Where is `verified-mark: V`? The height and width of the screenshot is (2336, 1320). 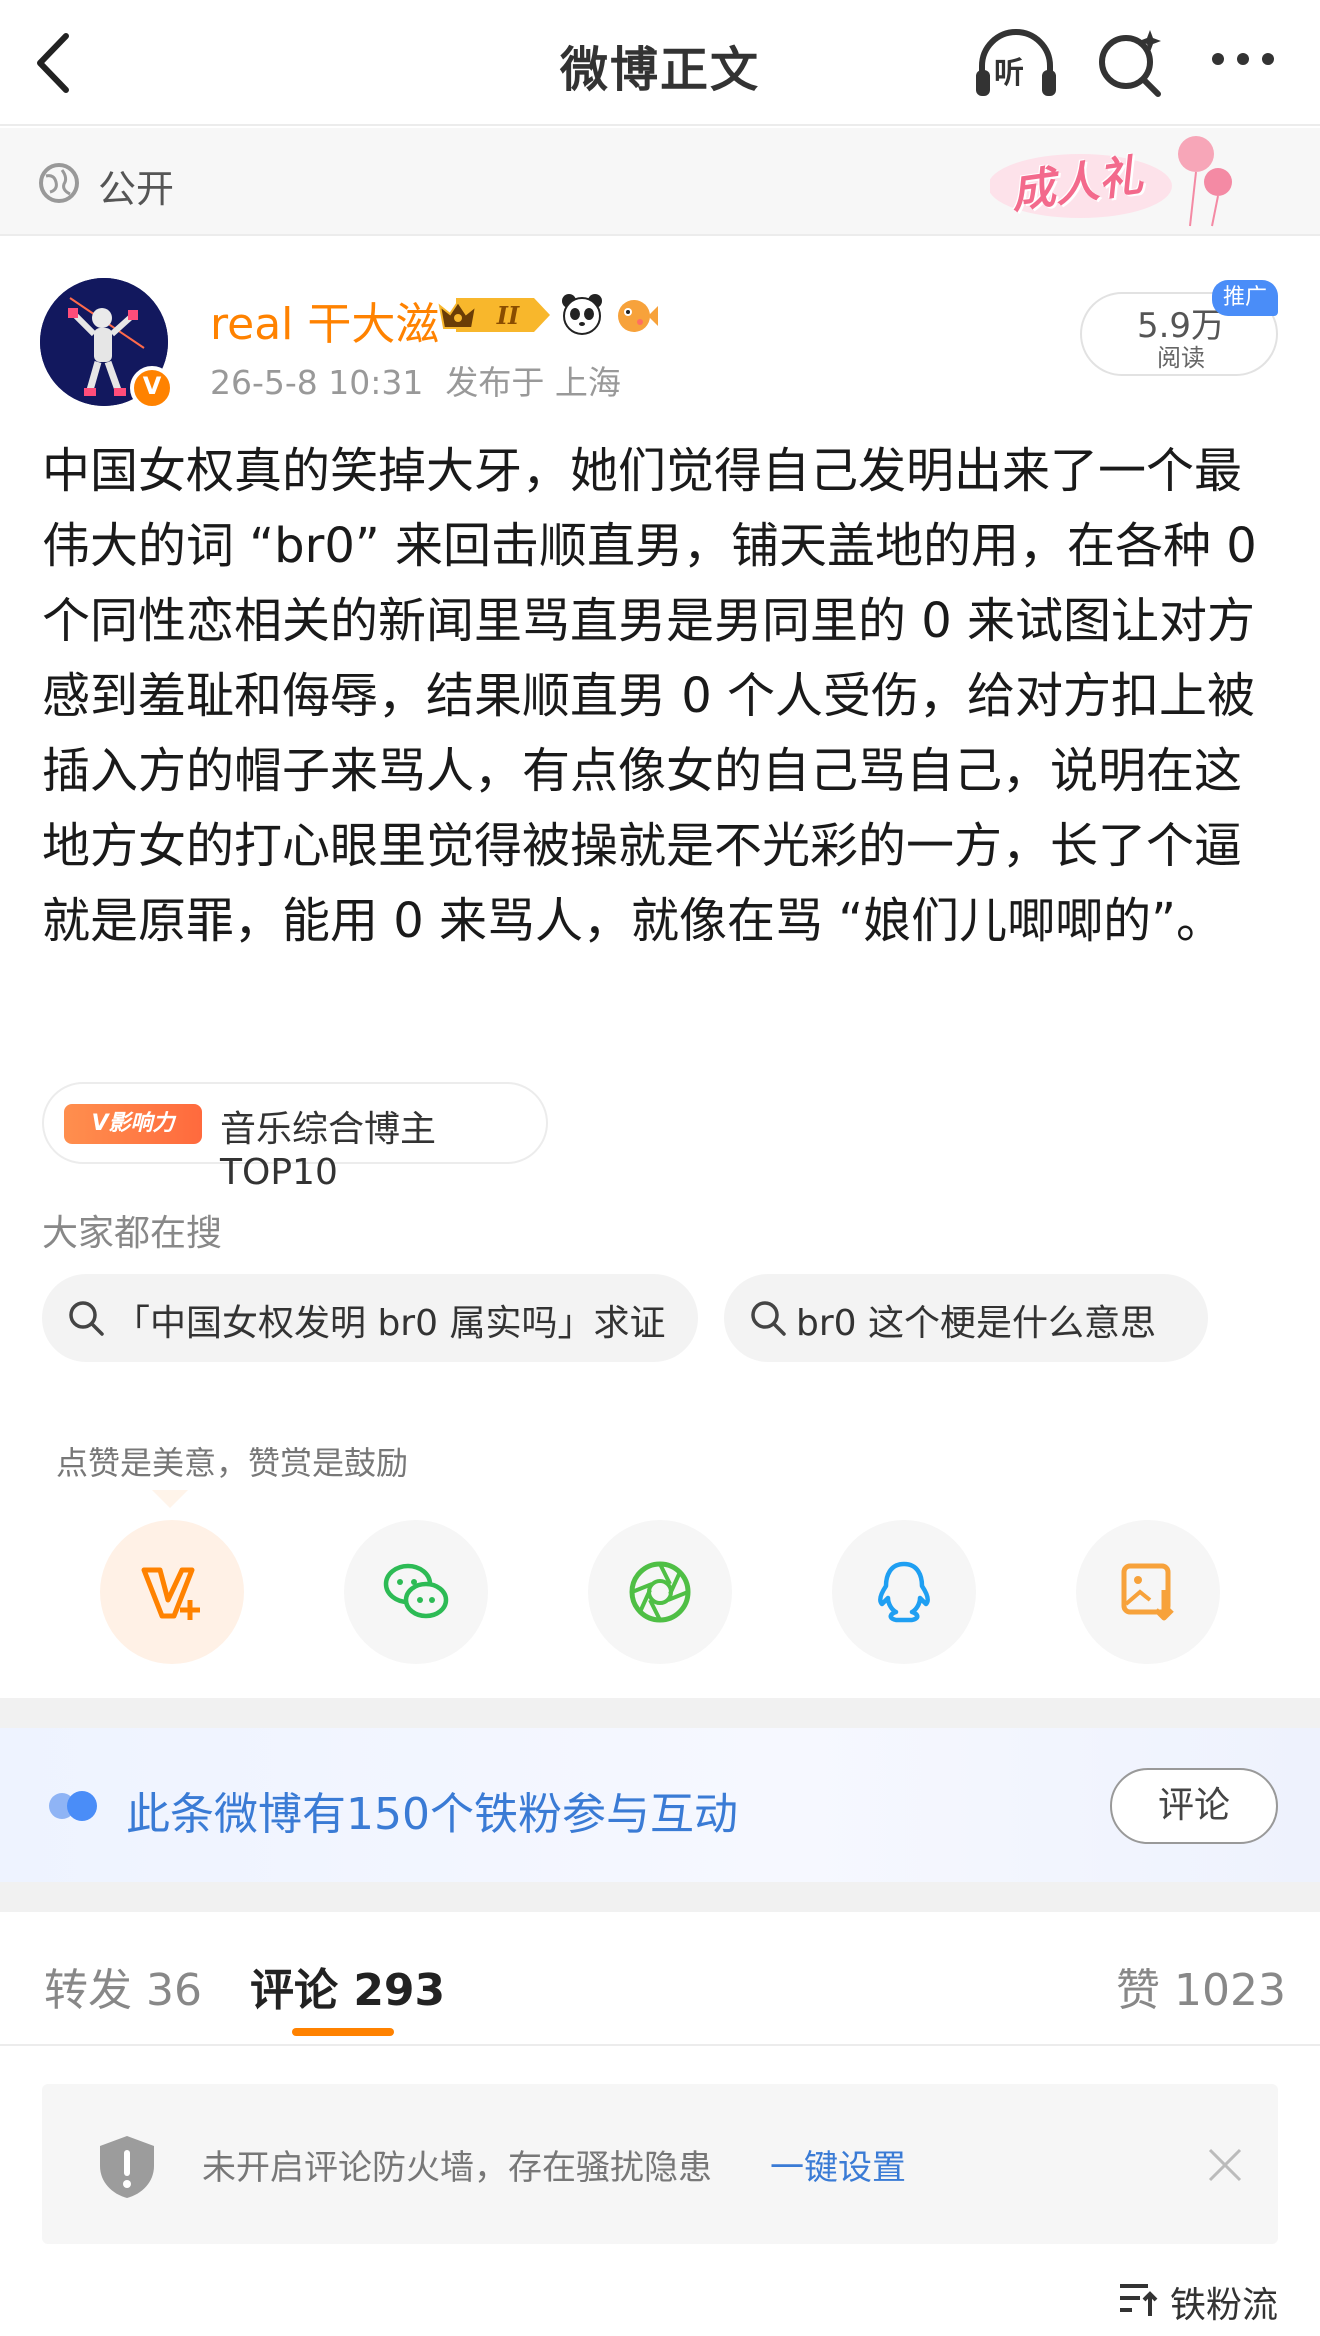
verified-mark: V is located at coordinates (152, 386).